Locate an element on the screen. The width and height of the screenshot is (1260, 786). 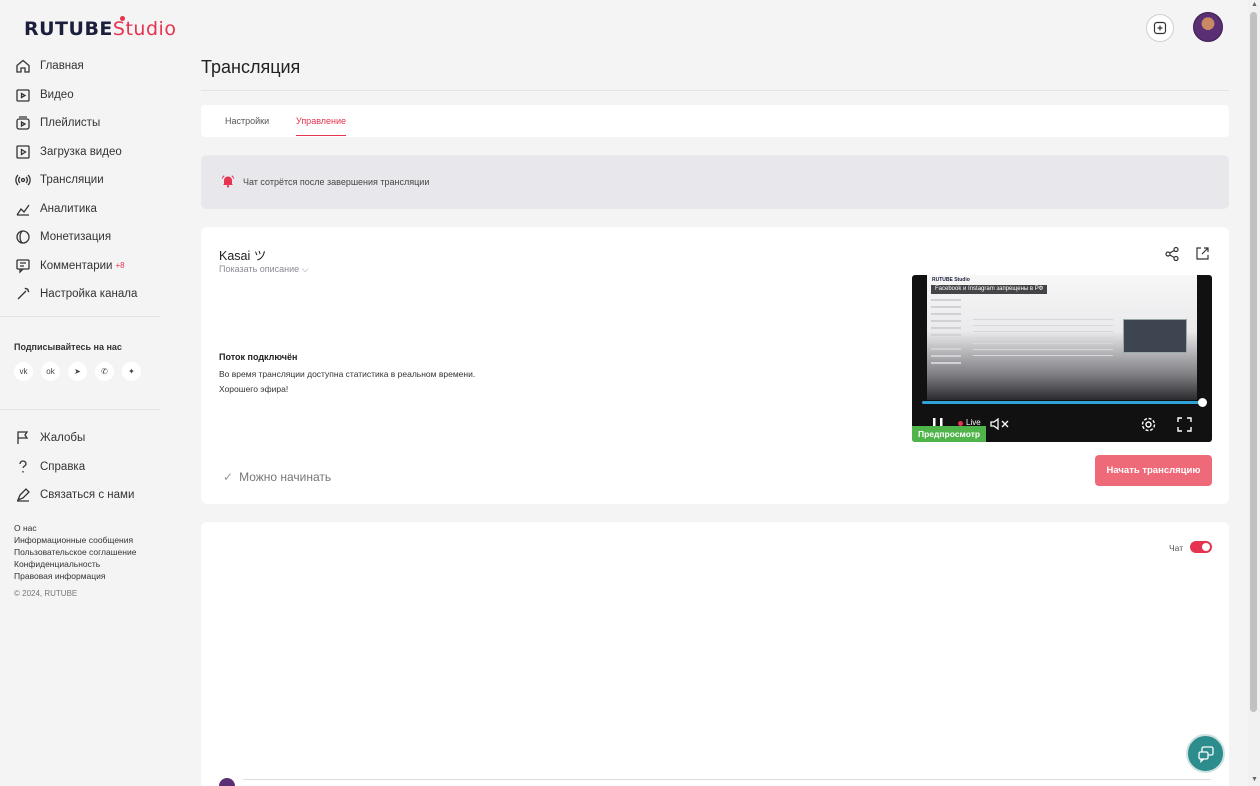
comments-icon is located at coordinates (22, 265).